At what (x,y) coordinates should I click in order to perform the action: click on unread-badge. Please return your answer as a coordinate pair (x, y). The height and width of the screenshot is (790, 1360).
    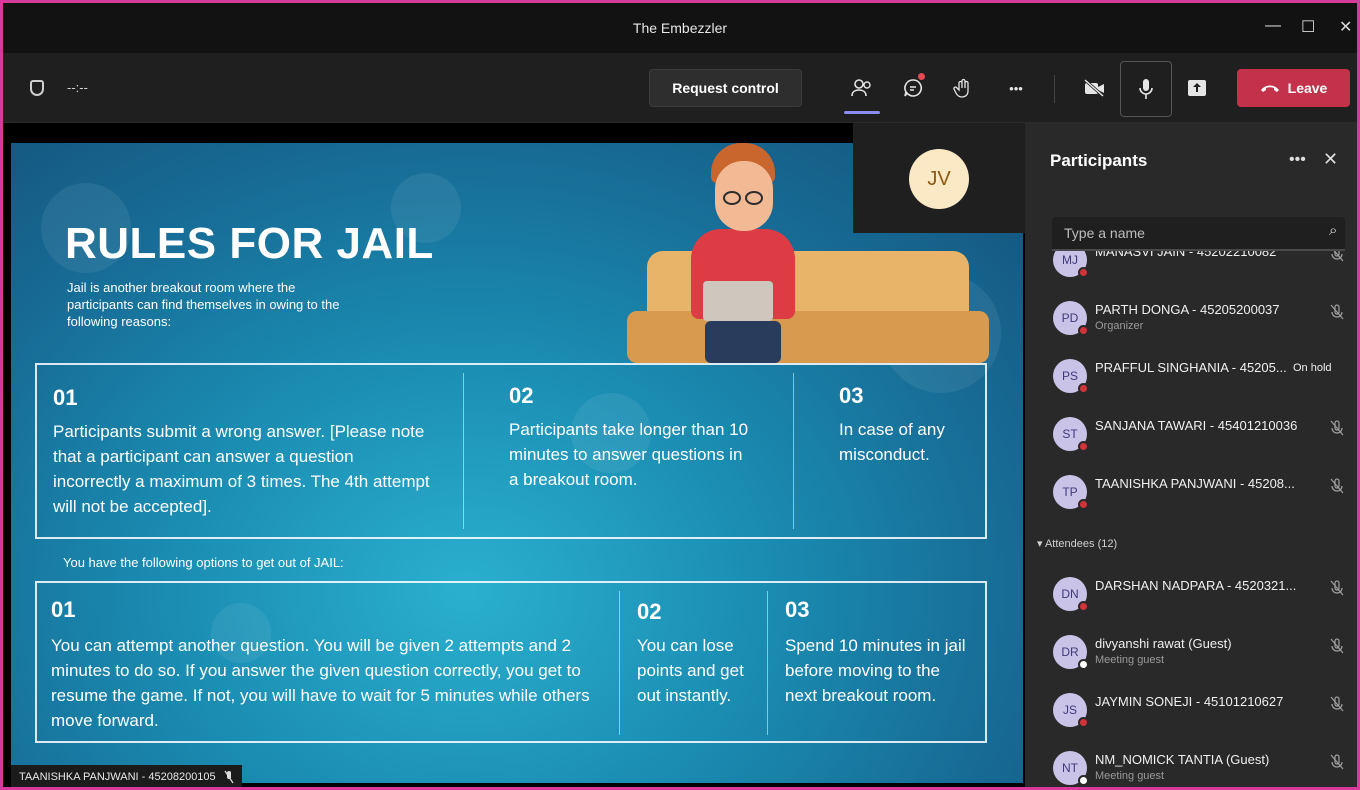
    Looking at the image, I should click on (921, 76).